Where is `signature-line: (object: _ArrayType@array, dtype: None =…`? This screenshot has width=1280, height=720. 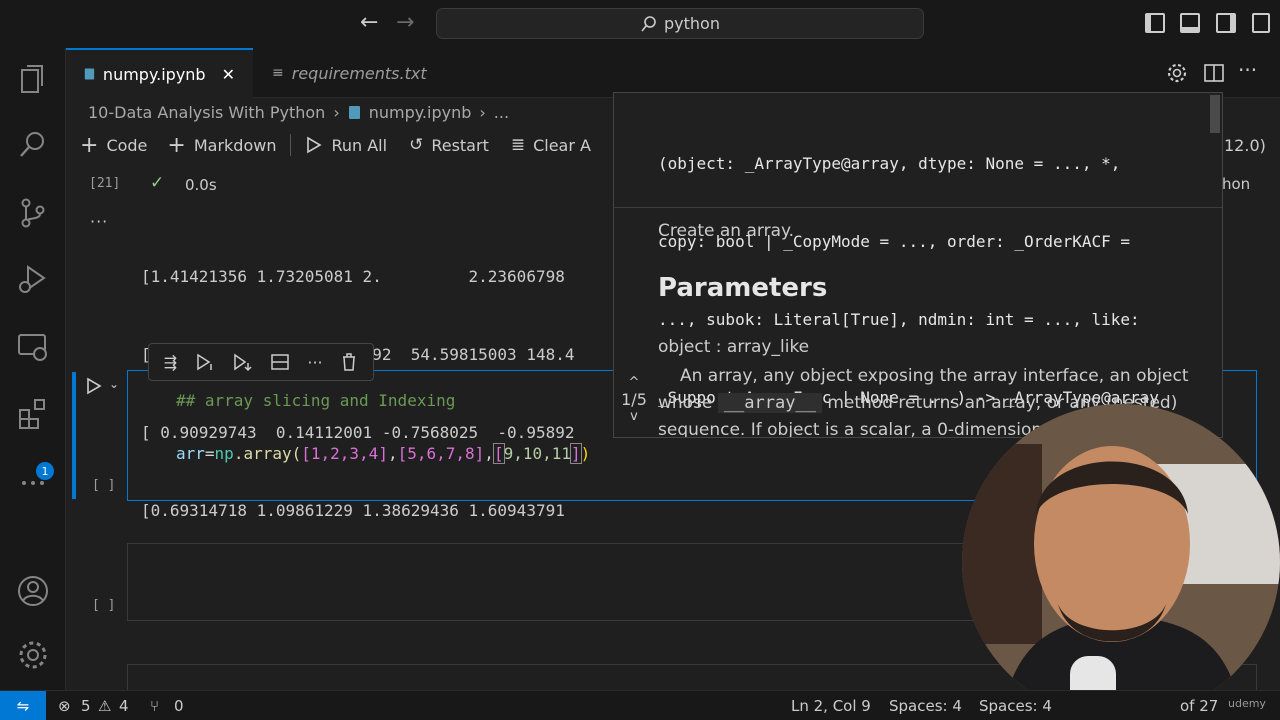
signature-line: (object: _ArrayType@array, dtype: None =… is located at coordinates (889, 163).